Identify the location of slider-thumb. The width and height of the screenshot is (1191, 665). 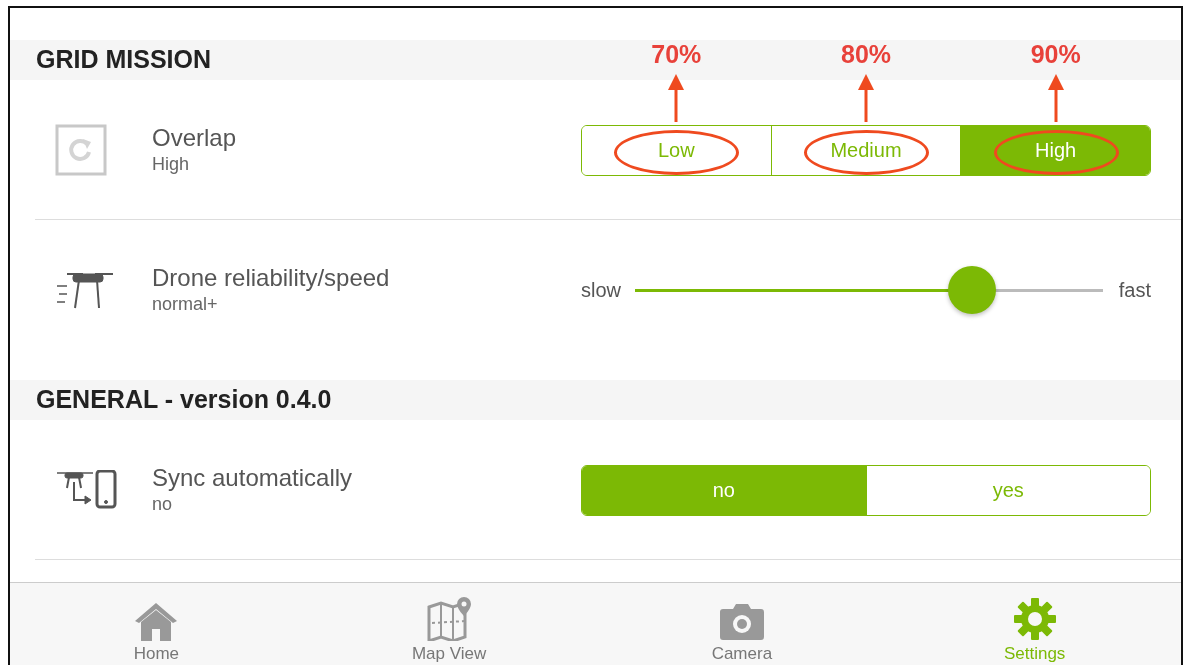
(971, 289).